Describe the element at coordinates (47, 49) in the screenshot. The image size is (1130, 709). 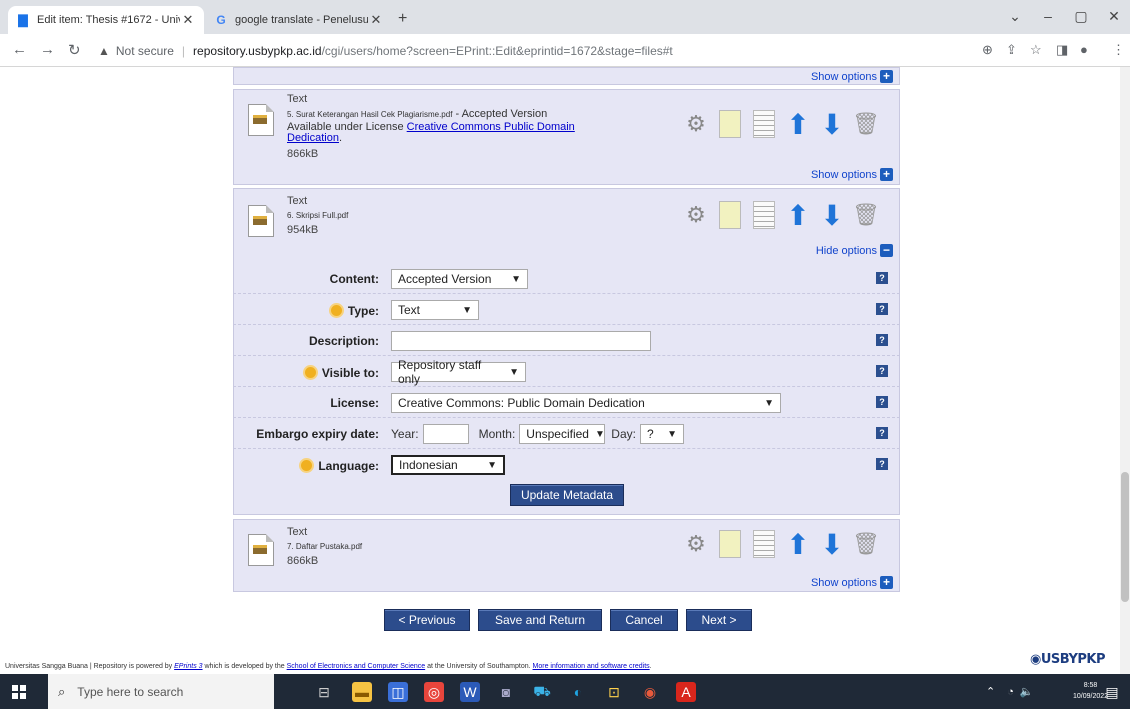
I see `forward-arrow-icon: →` at that location.